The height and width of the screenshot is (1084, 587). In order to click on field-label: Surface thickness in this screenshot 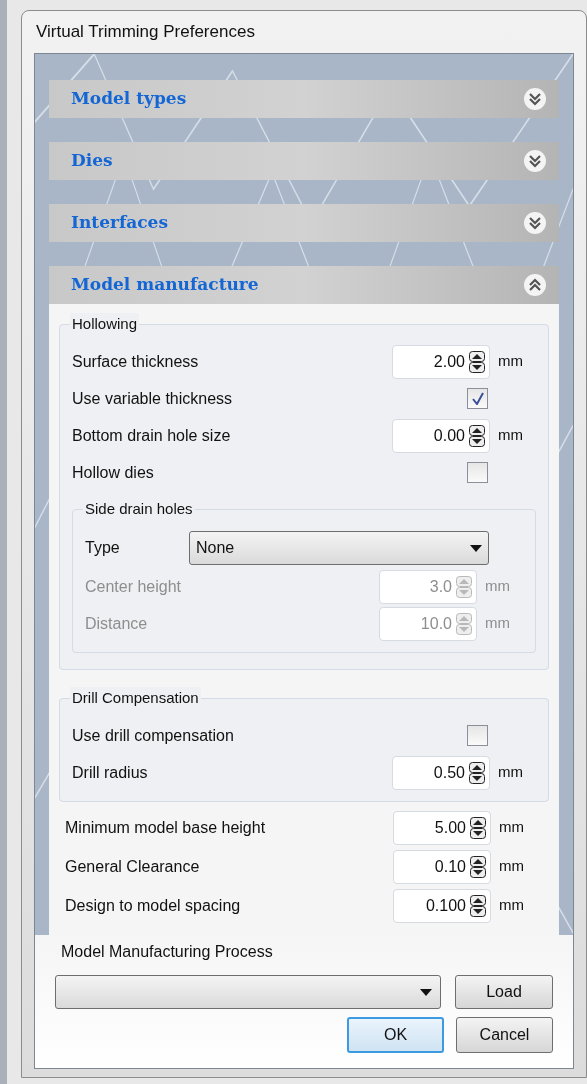, I will do `click(136, 361)`.